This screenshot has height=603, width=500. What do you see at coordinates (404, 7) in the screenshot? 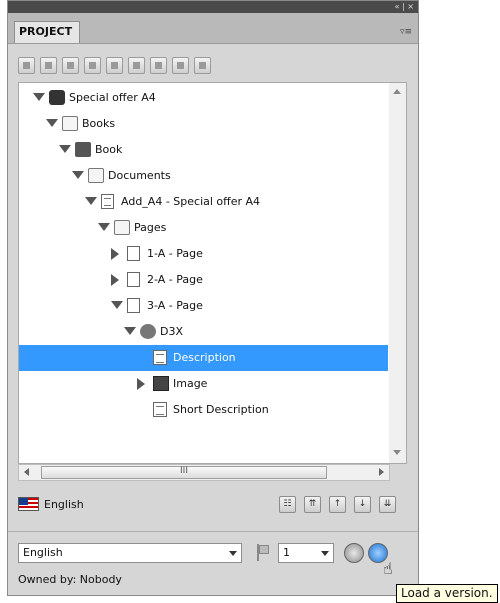
I see `collapse-close-controls: « | ×` at bounding box center [404, 7].